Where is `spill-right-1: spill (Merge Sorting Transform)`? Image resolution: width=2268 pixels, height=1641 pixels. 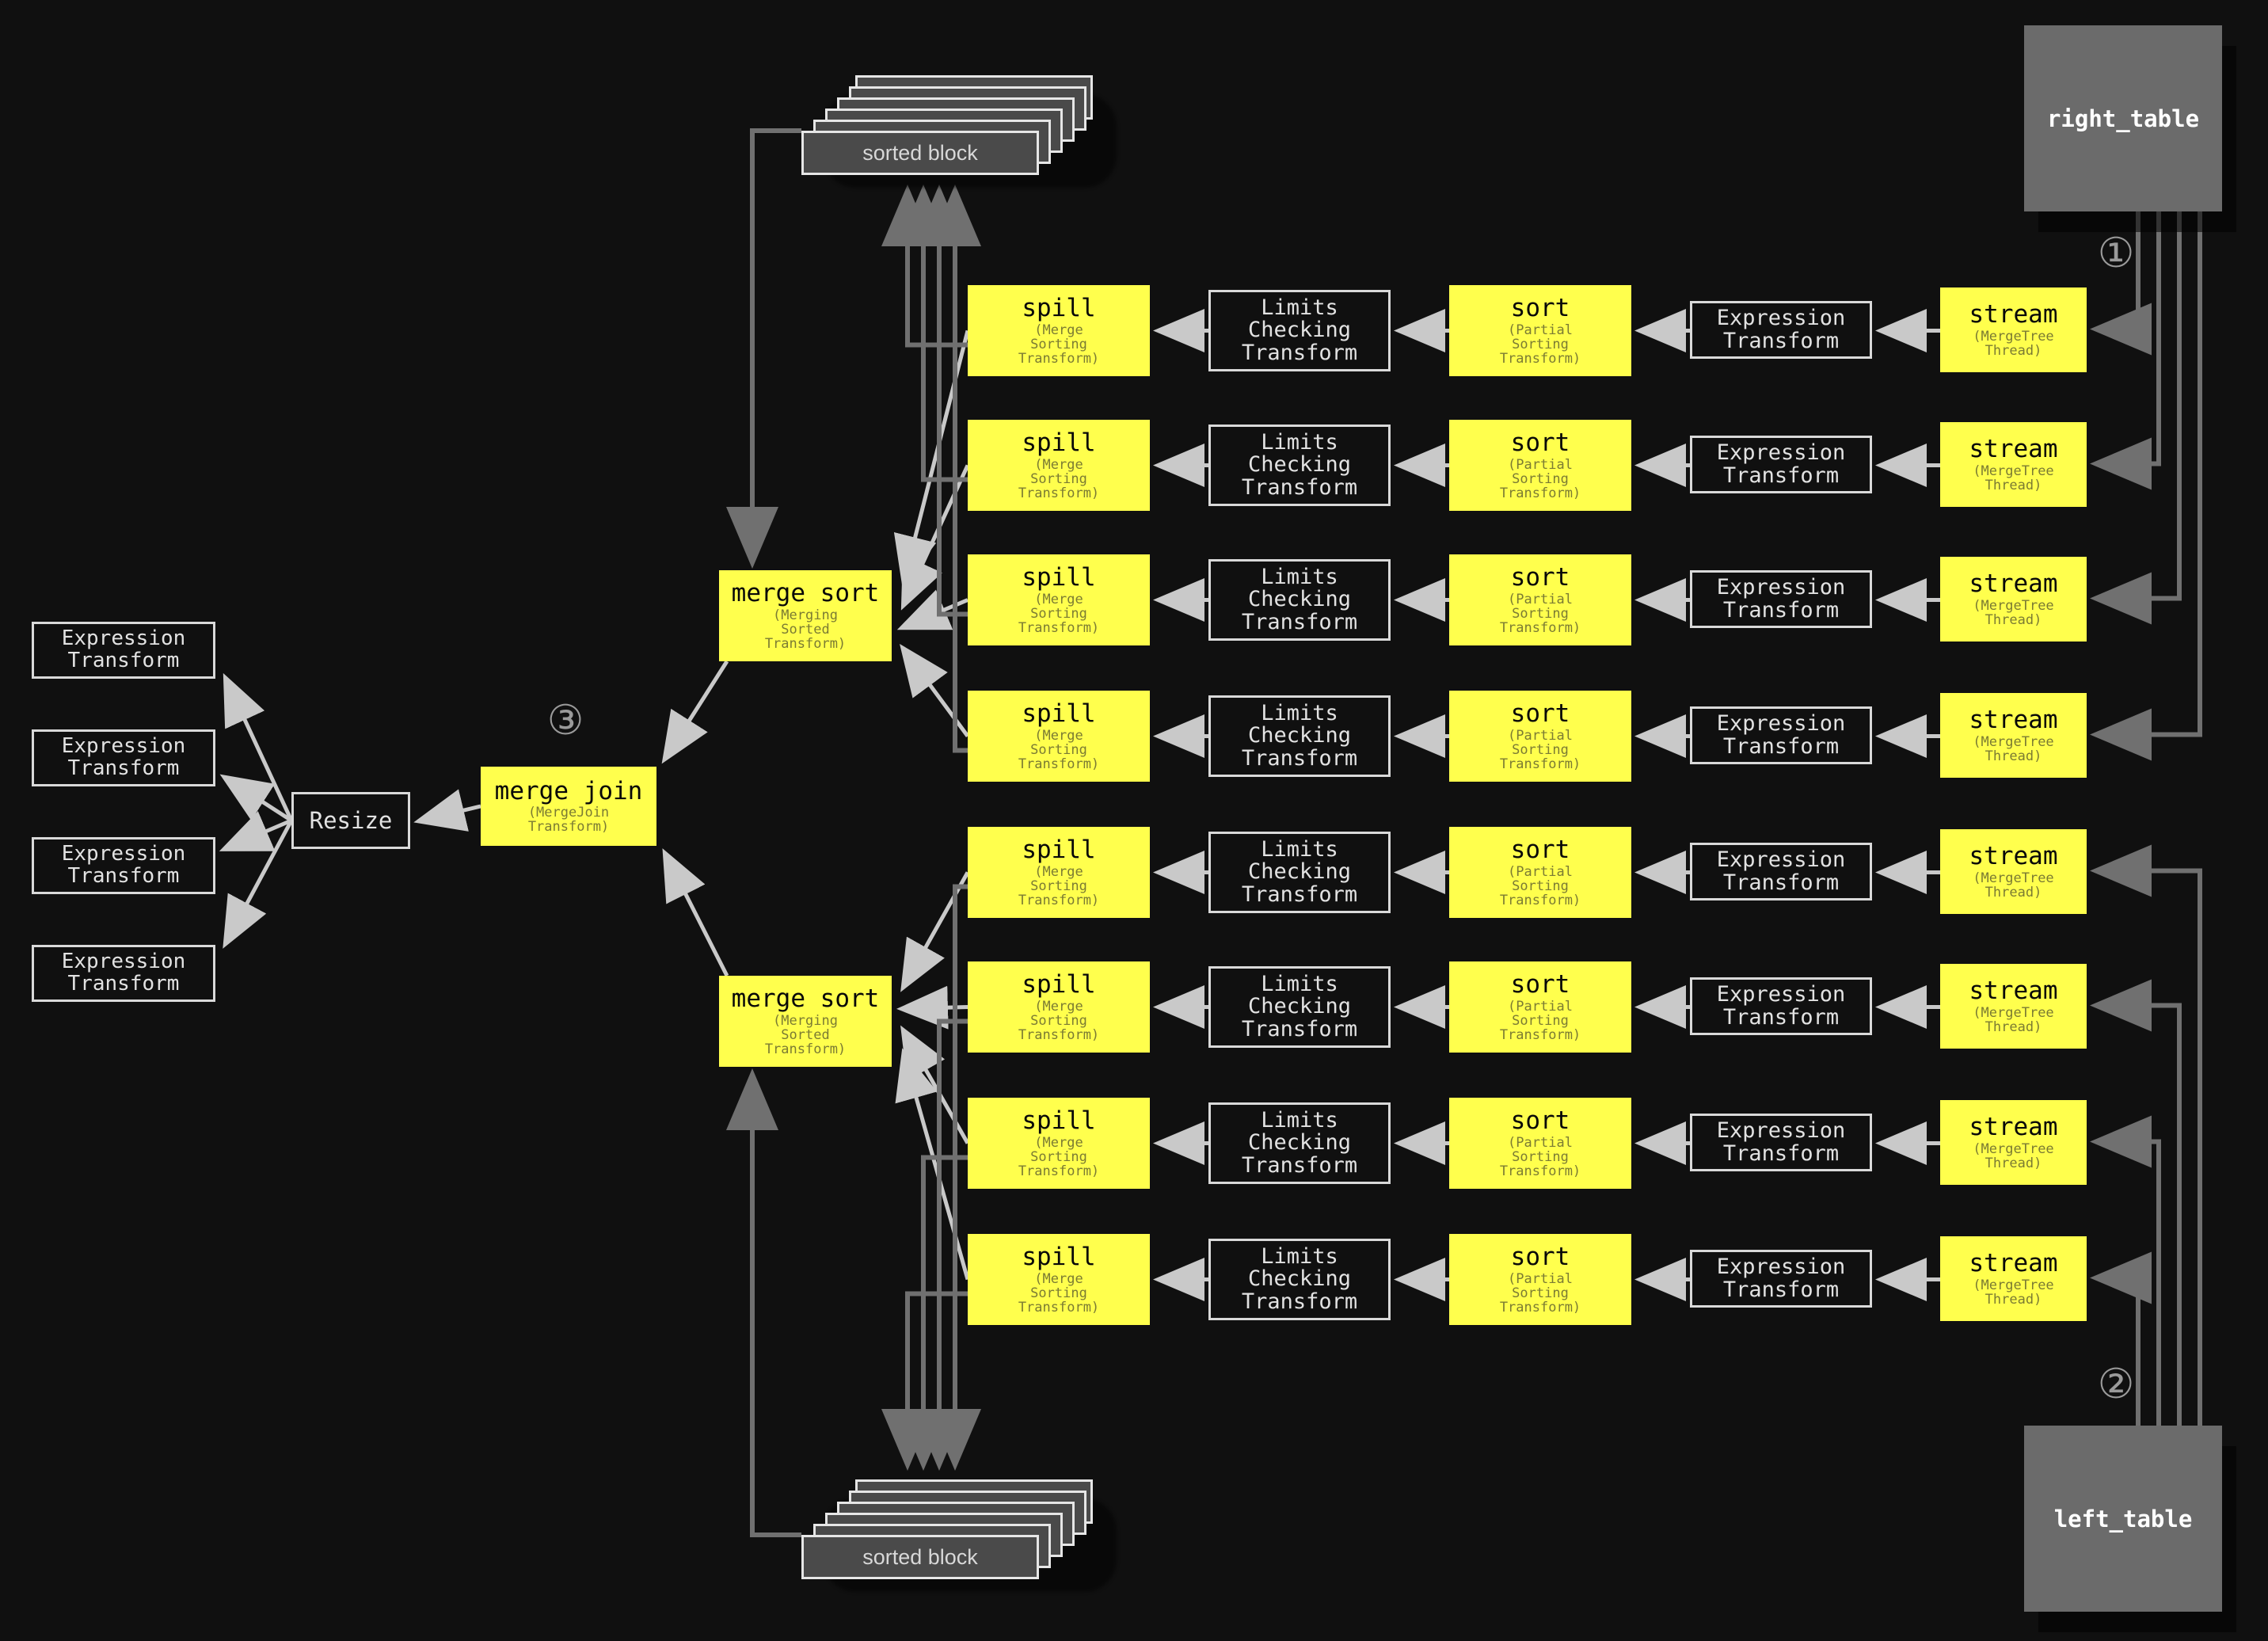 spill-right-1: spill (Merge Sorting Transform) is located at coordinates (1059, 465).